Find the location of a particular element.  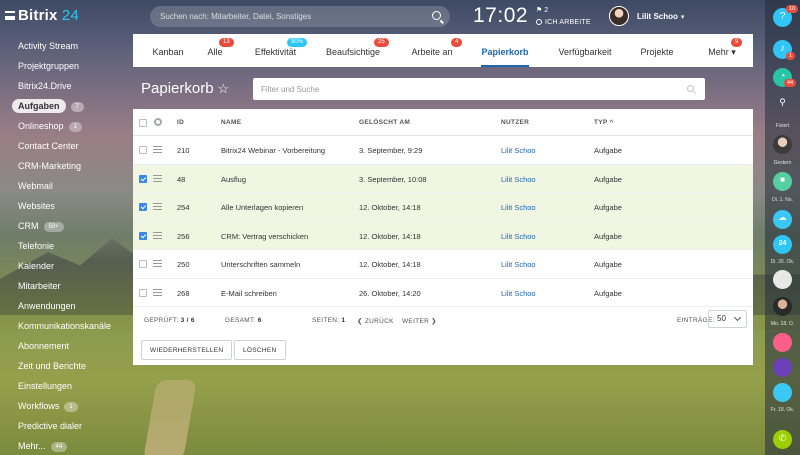

menu-item-abonnement: Abonnement is located at coordinates (65, 346).